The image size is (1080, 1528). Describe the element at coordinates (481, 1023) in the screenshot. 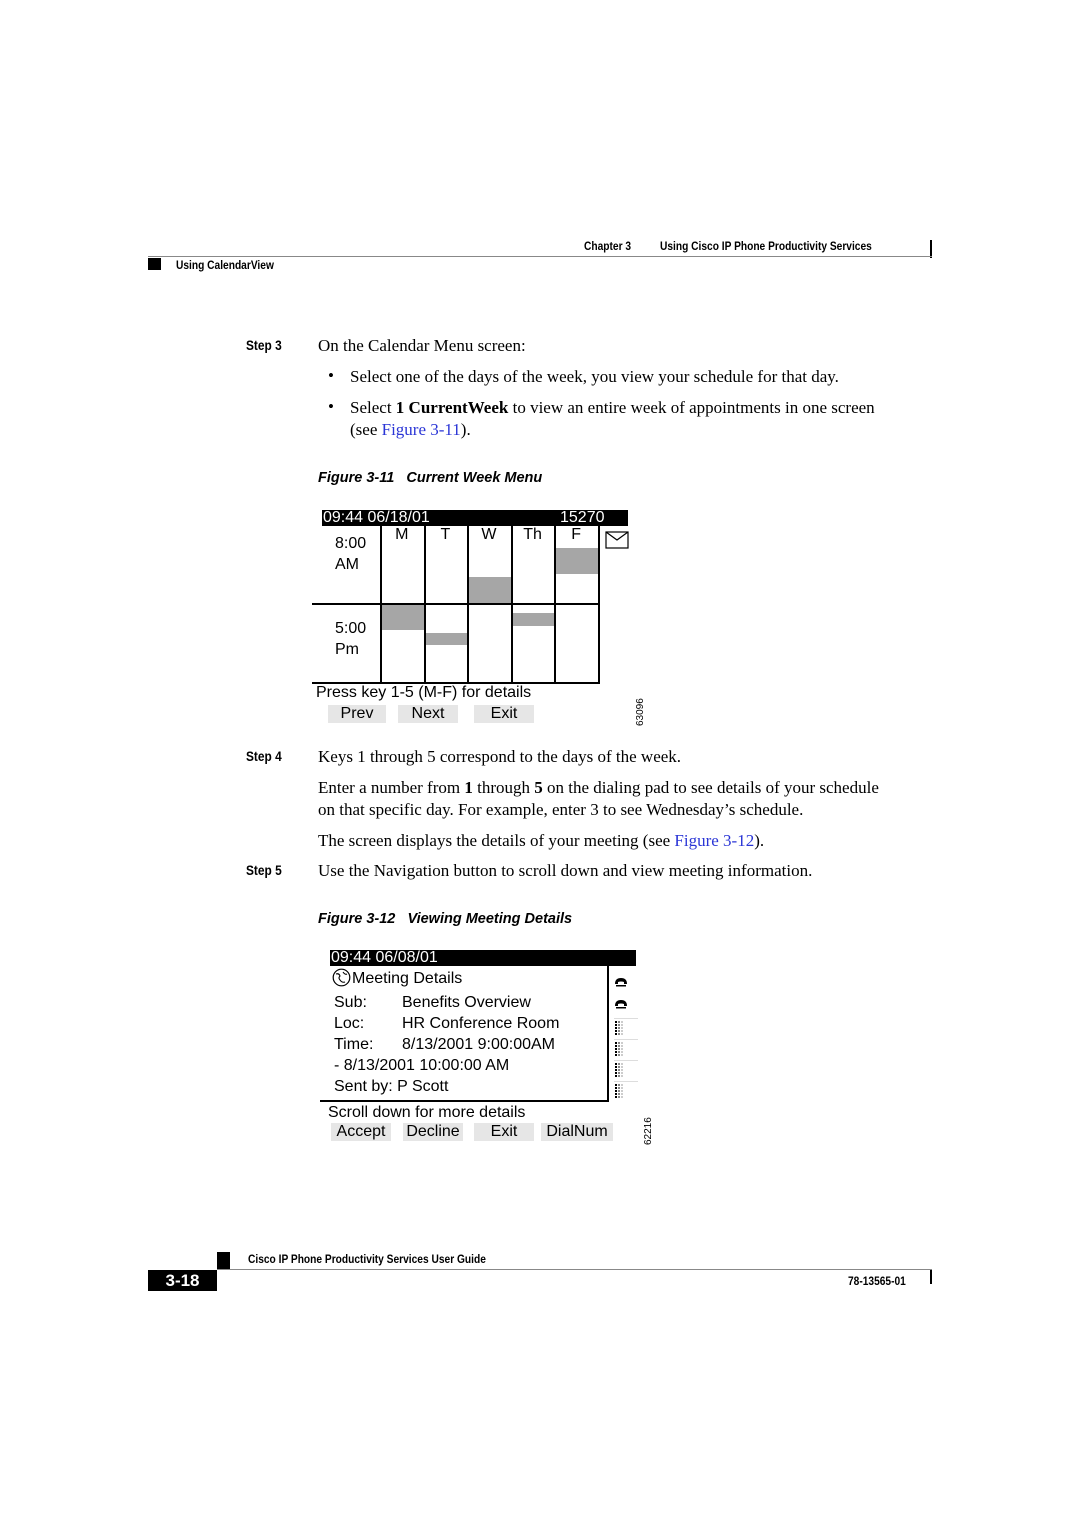

I see `location-value: HR Conference Room` at that location.